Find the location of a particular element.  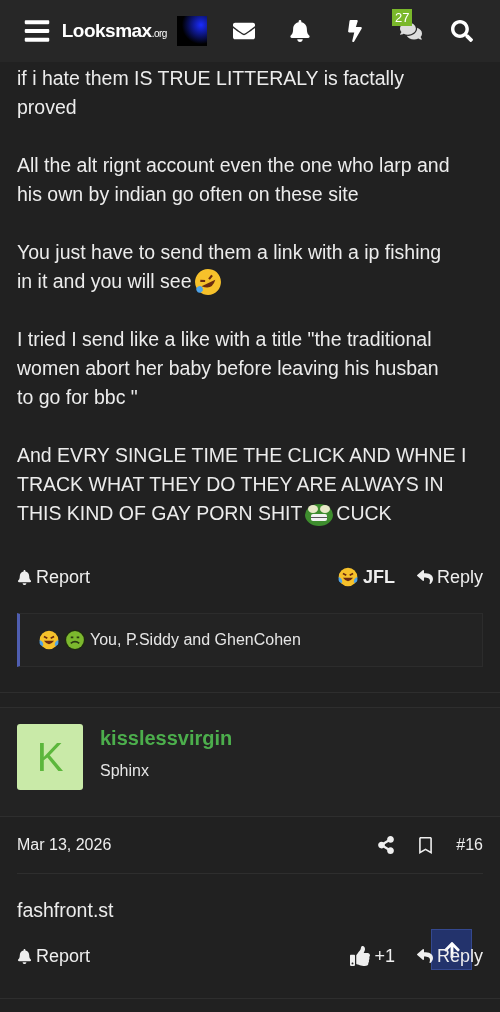

post-text: women abort her baby before leaving his husban is located at coordinates (228, 368).